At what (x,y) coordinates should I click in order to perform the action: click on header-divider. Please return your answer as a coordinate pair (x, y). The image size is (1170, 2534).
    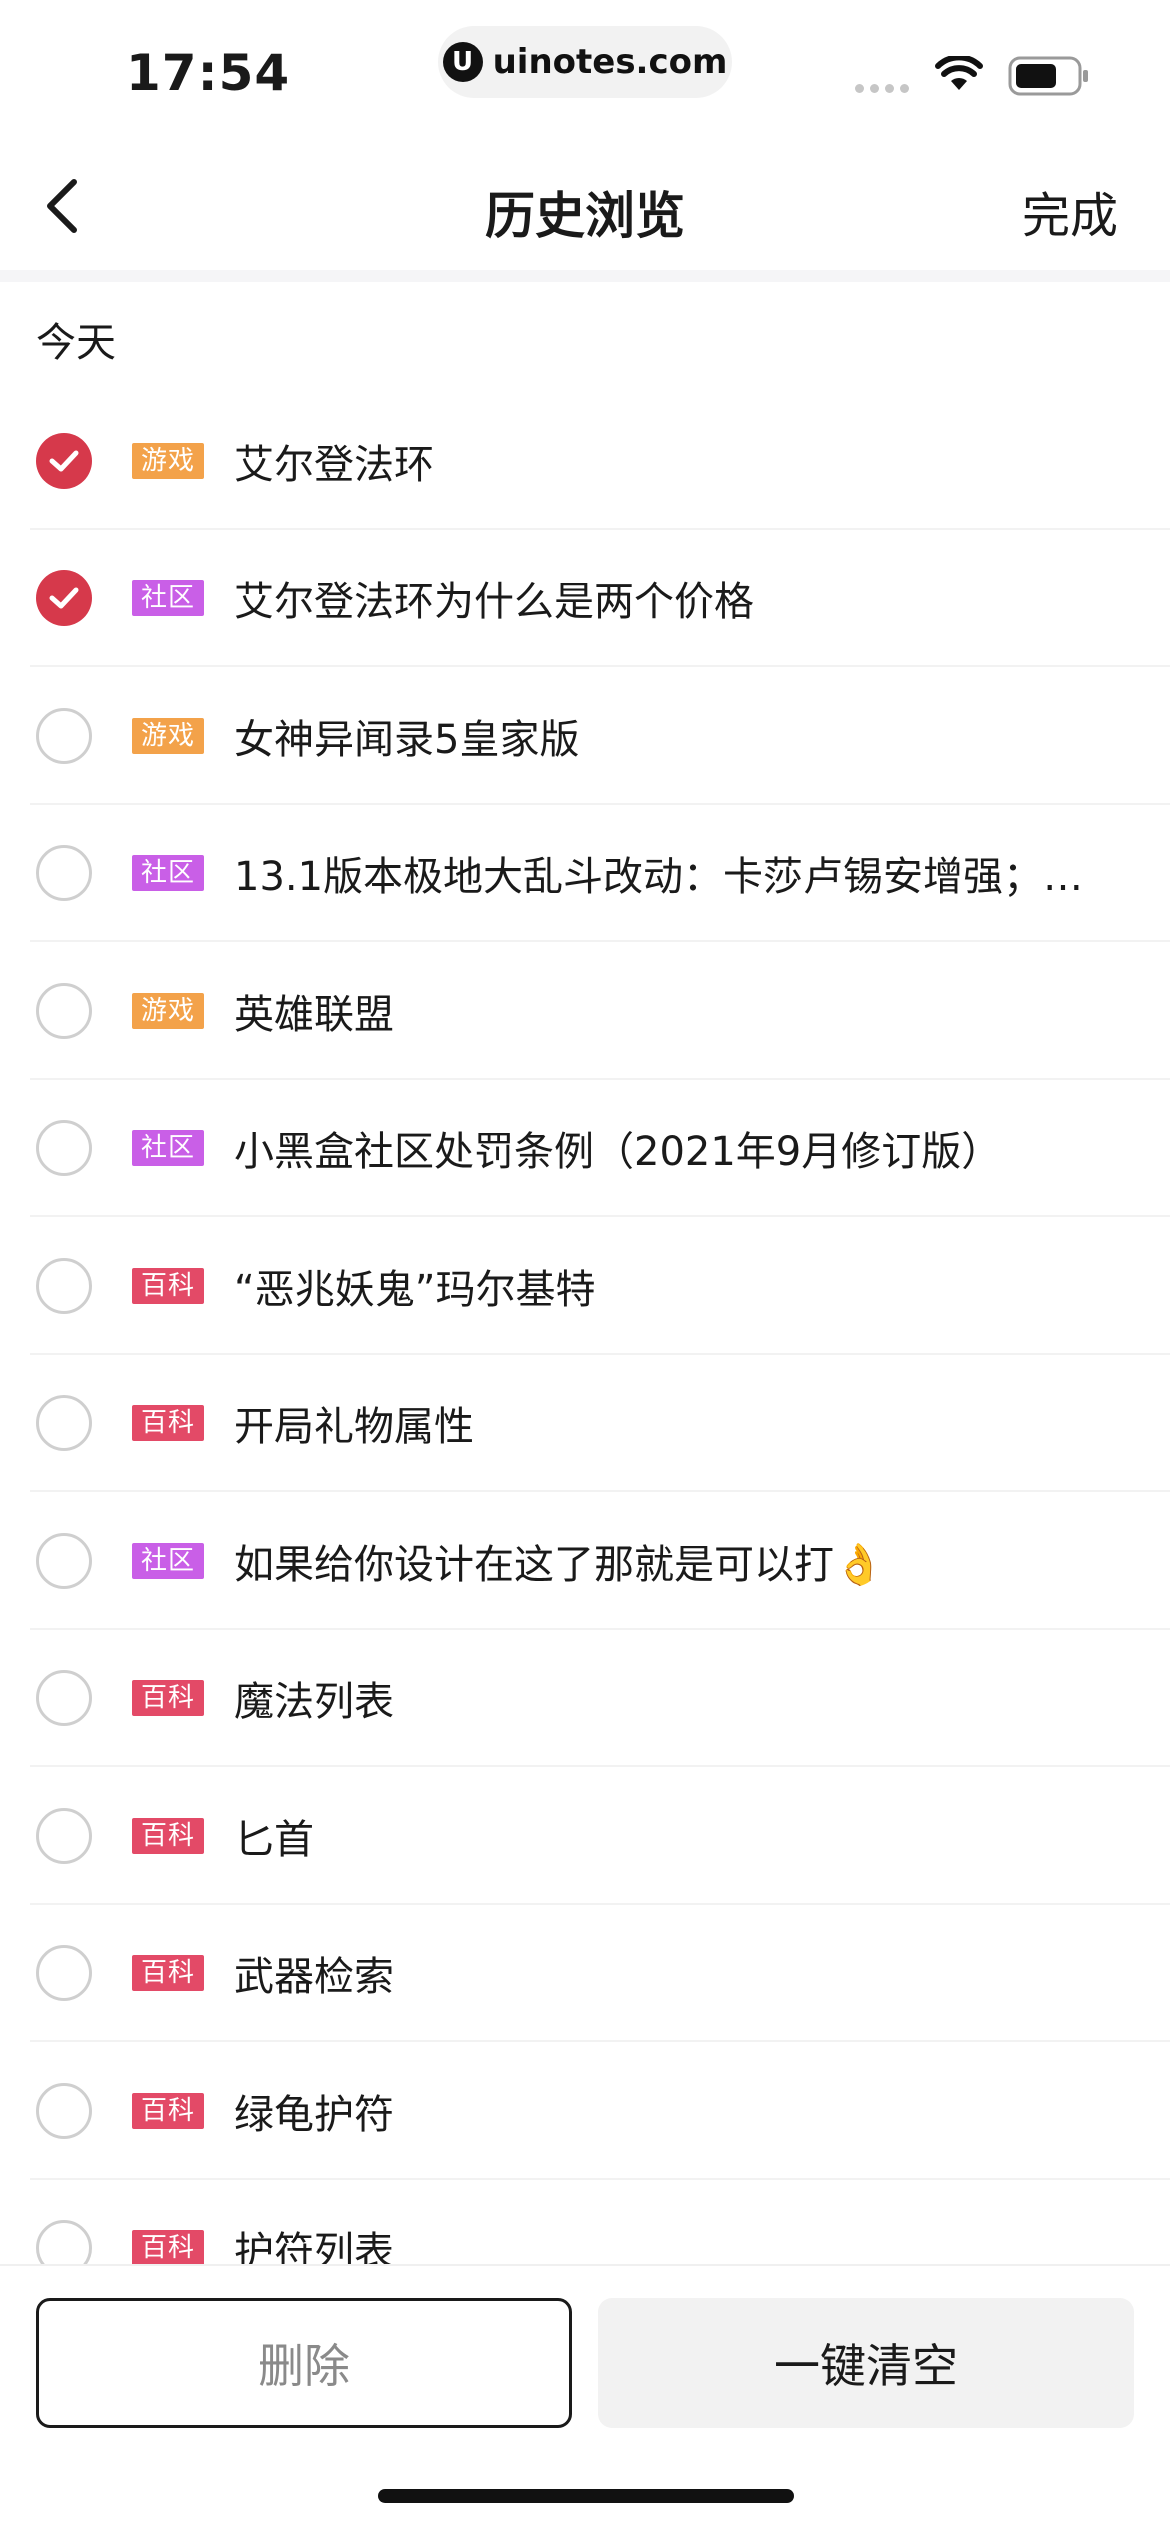
    Looking at the image, I should click on (585, 276).